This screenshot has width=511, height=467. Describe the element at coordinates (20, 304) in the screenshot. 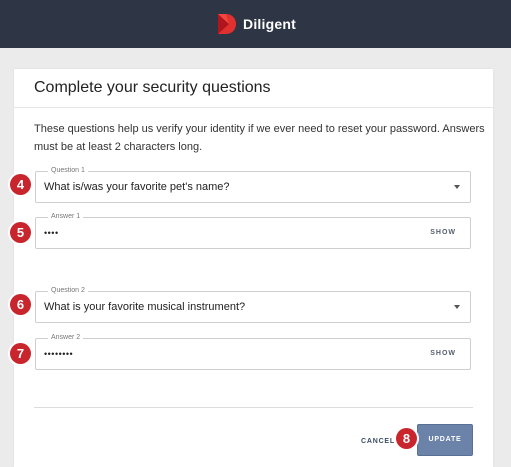

I see `step-marker-6: 6` at that location.